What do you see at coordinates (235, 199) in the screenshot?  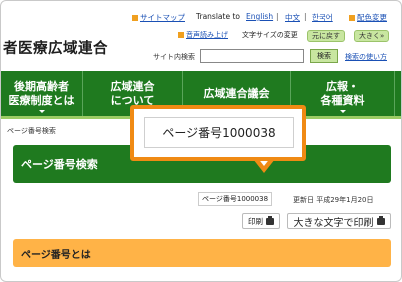 I see `page-number-box: ページ番号1000038` at bounding box center [235, 199].